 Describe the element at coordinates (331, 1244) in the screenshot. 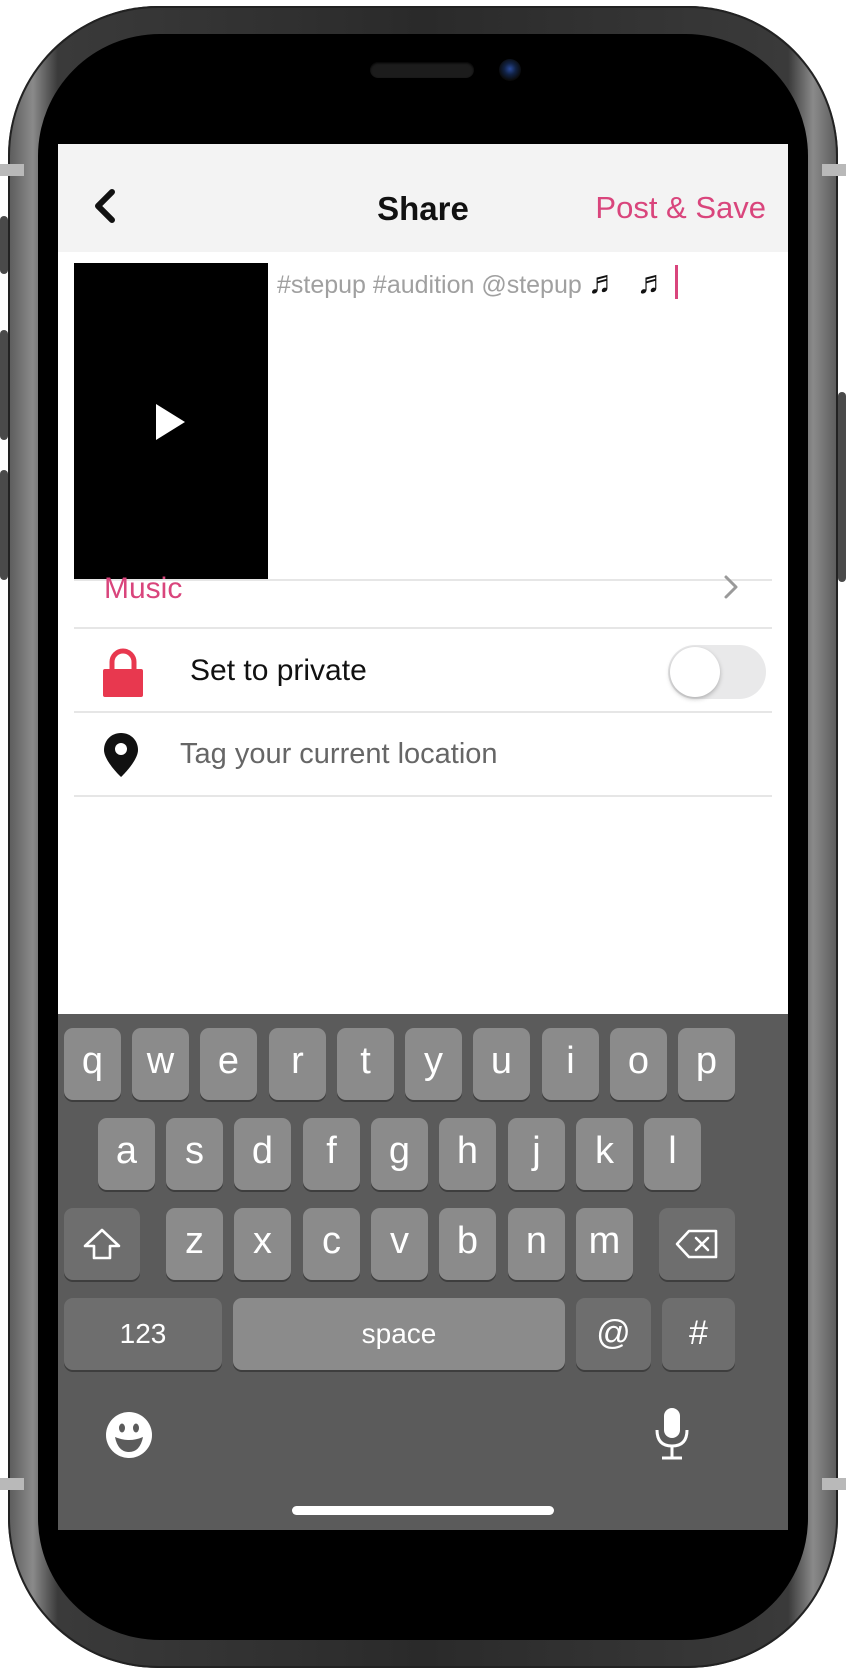

I see `key-c: c` at that location.